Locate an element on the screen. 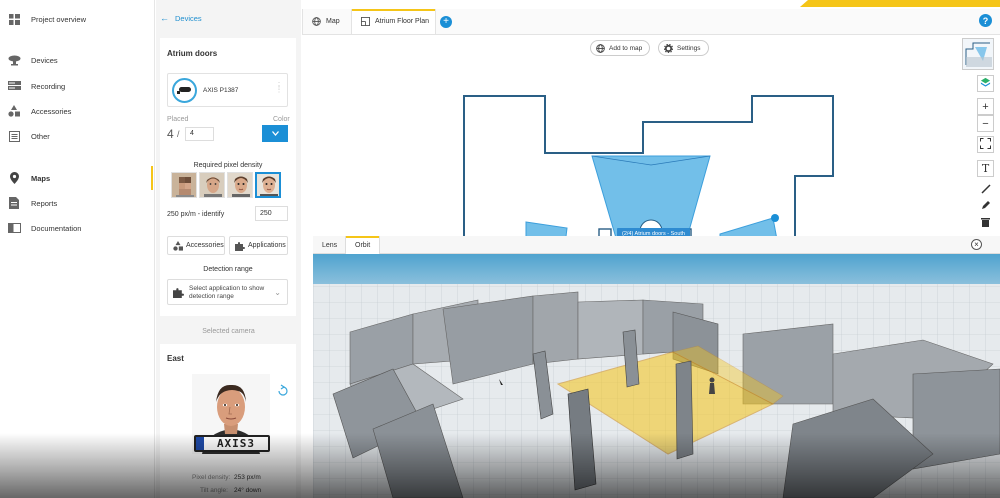  nav-item-project-overview: Project overview is located at coordinates (77, 19).